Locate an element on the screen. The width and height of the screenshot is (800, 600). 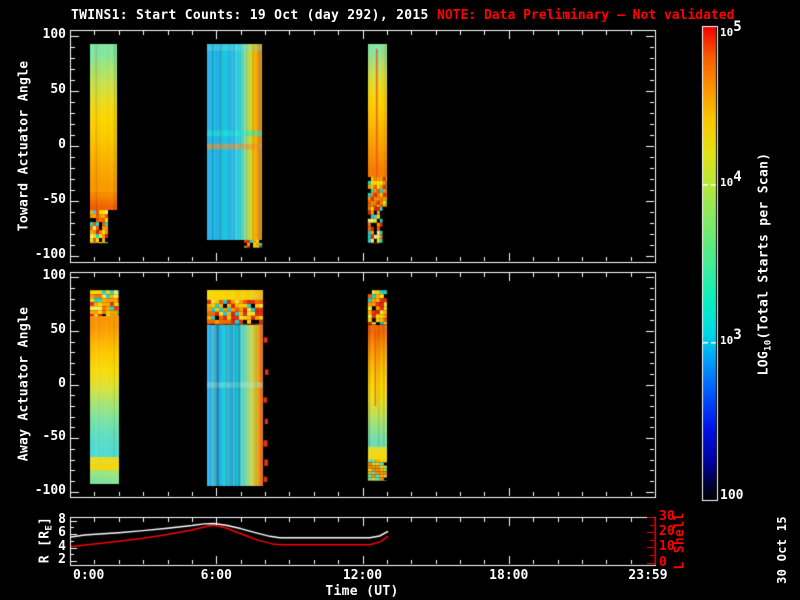
x-tick-label: 12:00 is located at coordinates (362, 575).